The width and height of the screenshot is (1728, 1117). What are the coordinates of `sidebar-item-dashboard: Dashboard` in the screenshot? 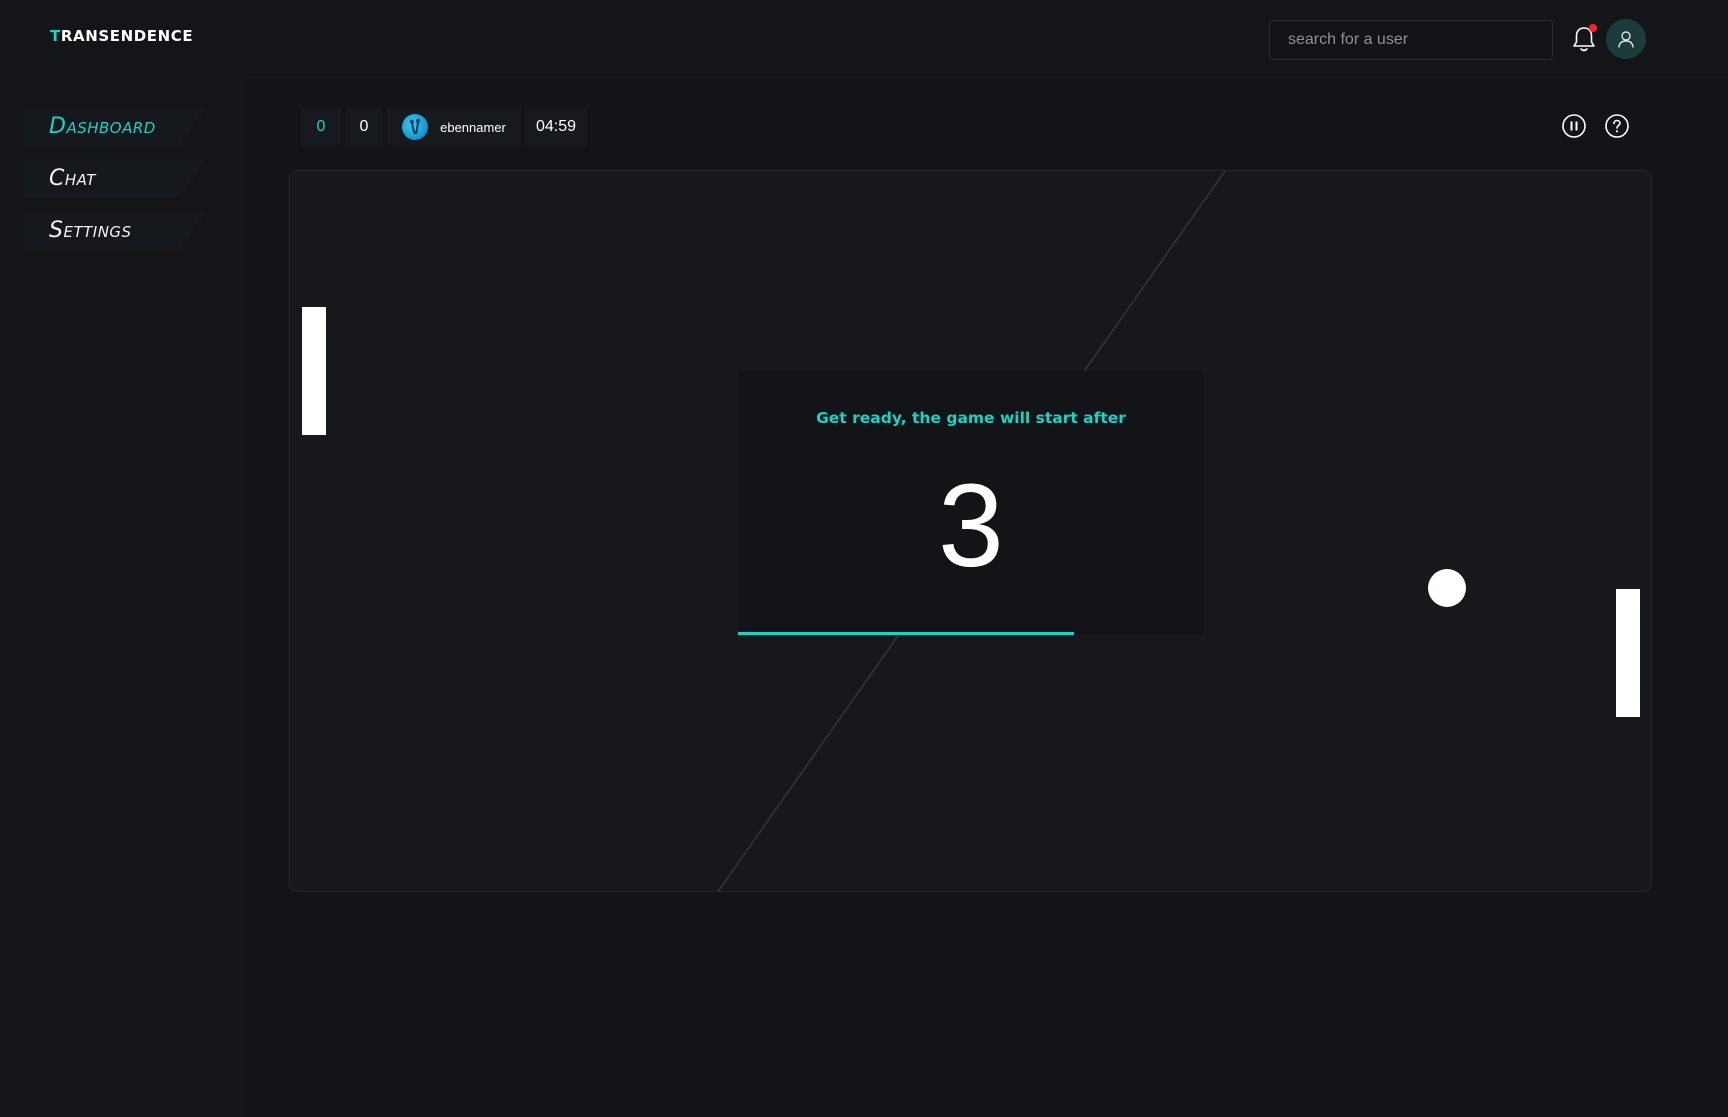 It's located at (115, 126).